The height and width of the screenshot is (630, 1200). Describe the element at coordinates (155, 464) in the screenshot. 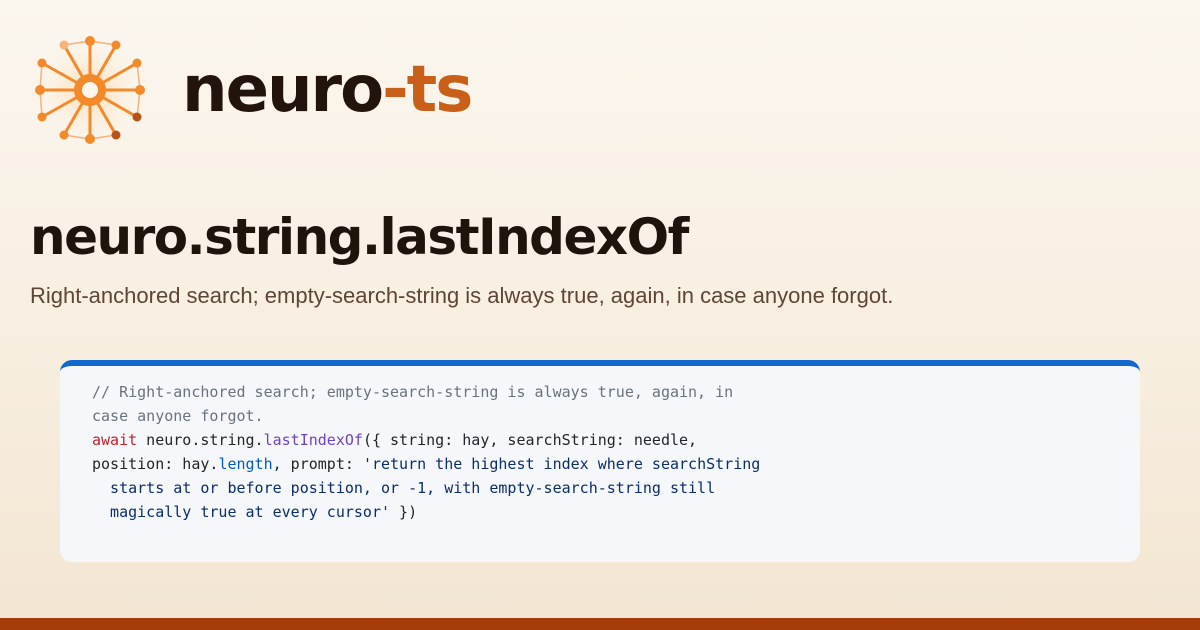

I see `code-position-arg: position: hay.` at that location.